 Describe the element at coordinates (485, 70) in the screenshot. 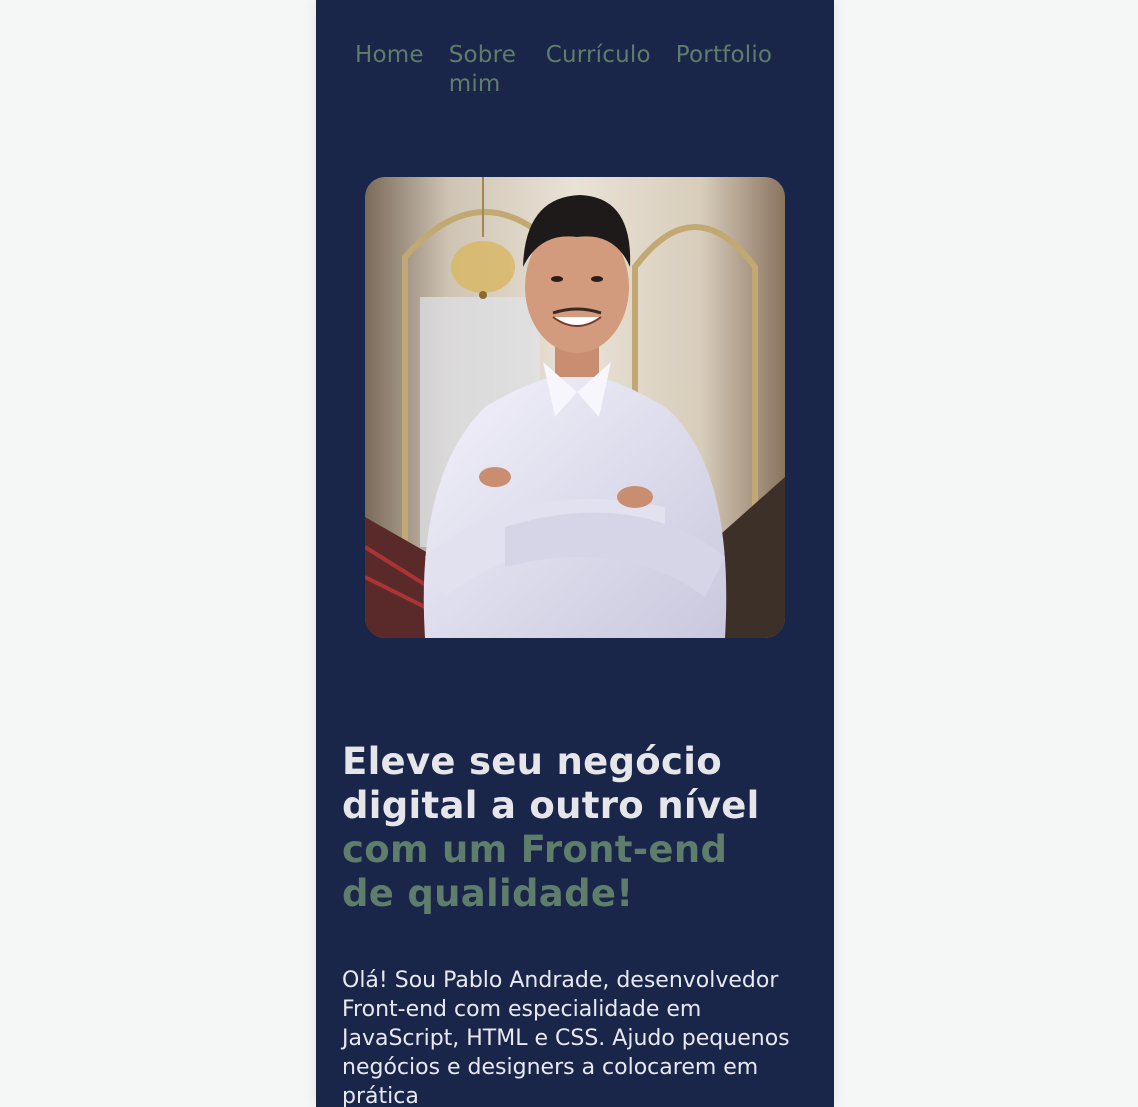

I see `nav-about-link: Sobre mim` at that location.